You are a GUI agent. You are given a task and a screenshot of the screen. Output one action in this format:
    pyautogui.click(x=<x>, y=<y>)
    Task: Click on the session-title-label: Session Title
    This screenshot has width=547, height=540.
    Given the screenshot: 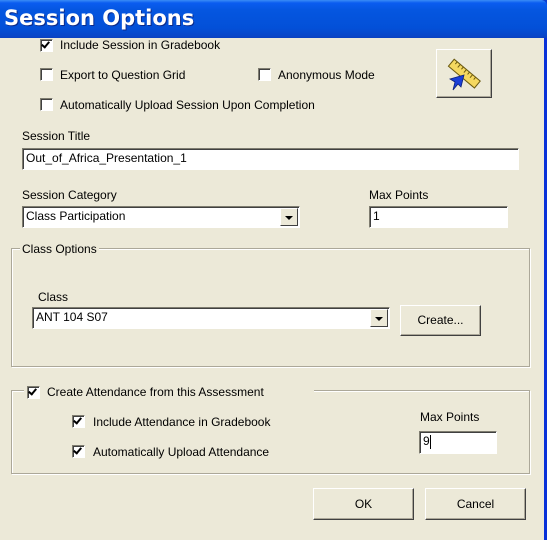 What is the action you would take?
    pyautogui.click(x=56, y=136)
    